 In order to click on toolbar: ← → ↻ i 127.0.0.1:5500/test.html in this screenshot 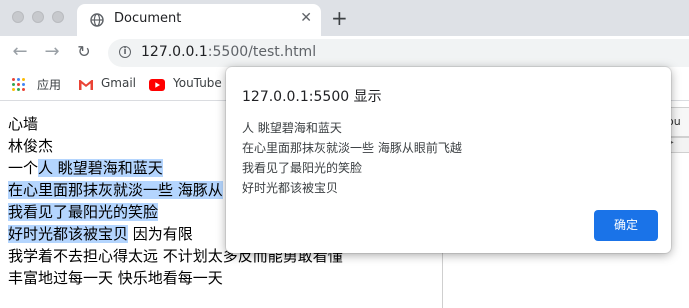, I will do `click(344, 53)`.